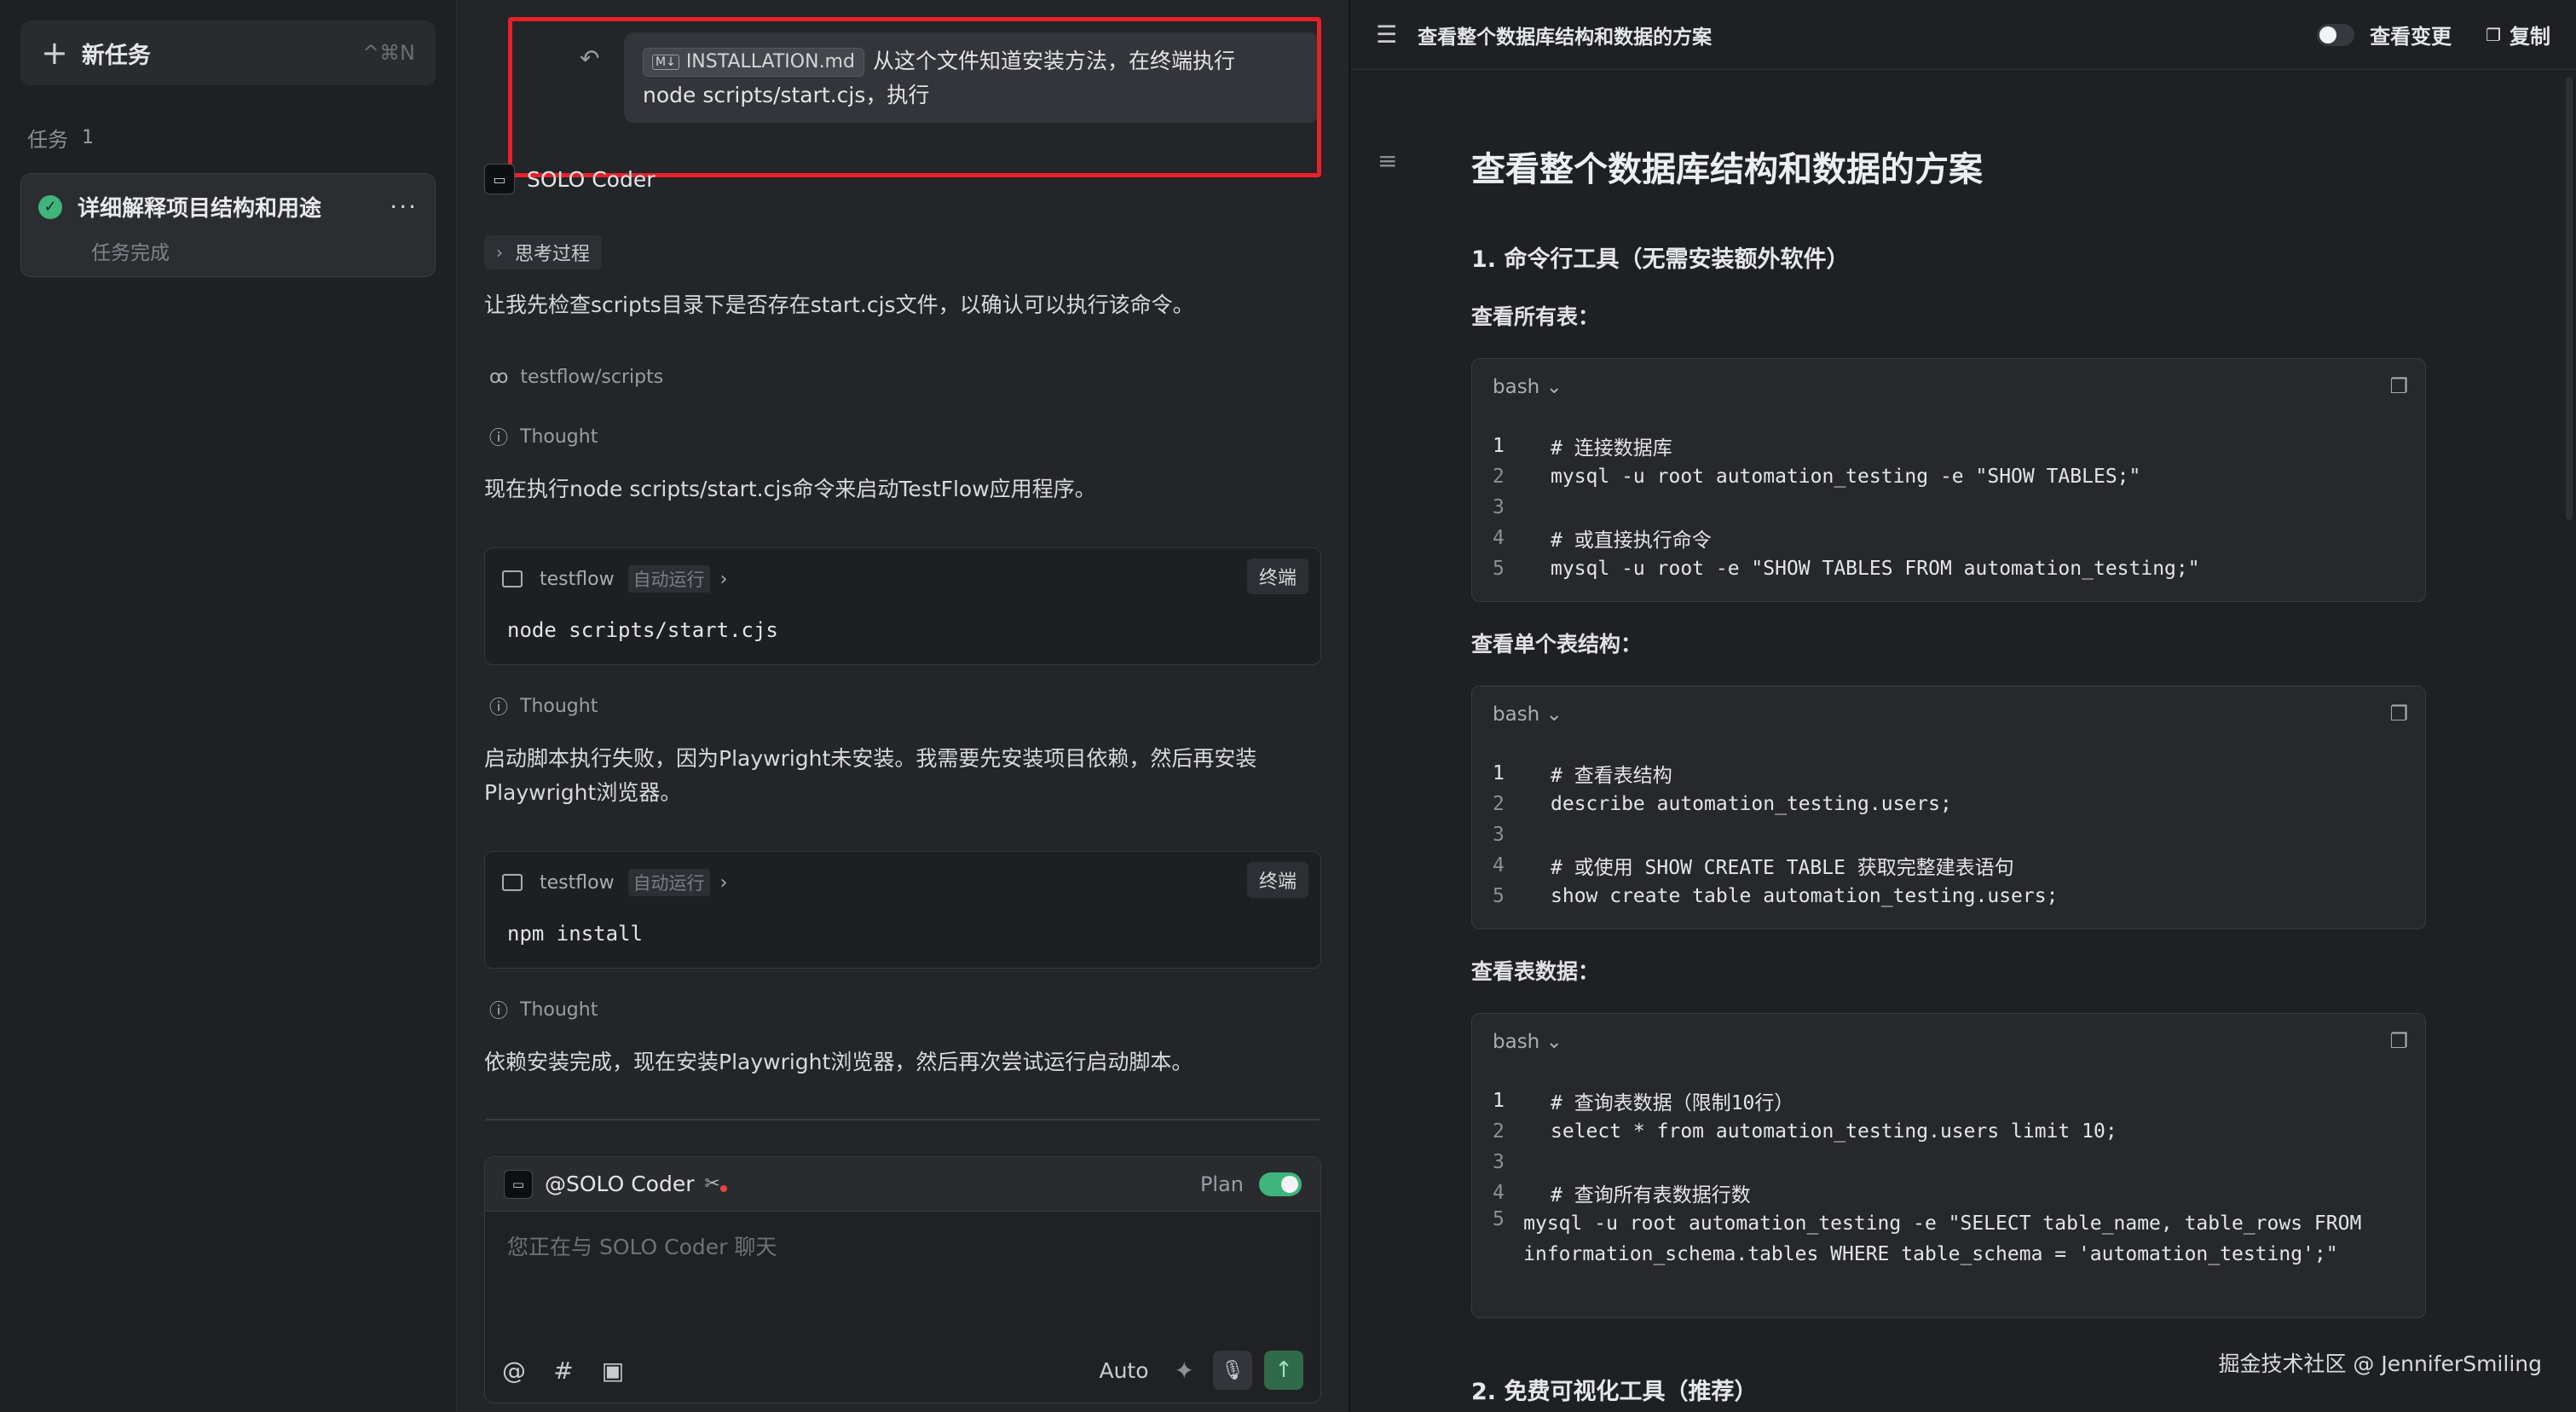 This screenshot has width=2576, height=1412. I want to click on code-line: 4 # 或直接执行命令, so click(1950, 538).